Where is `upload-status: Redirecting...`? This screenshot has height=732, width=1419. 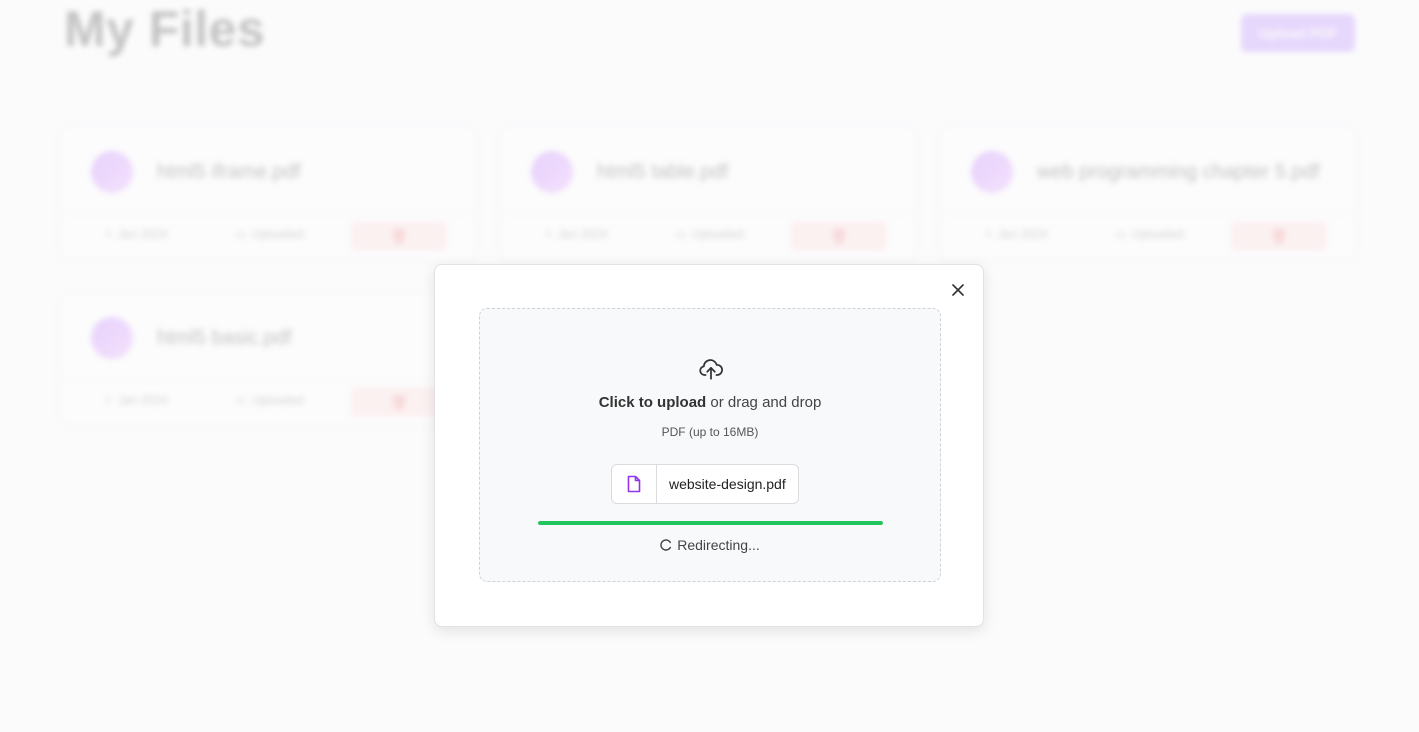 upload-status: Redirecting... is located at coordinates (710, 545).